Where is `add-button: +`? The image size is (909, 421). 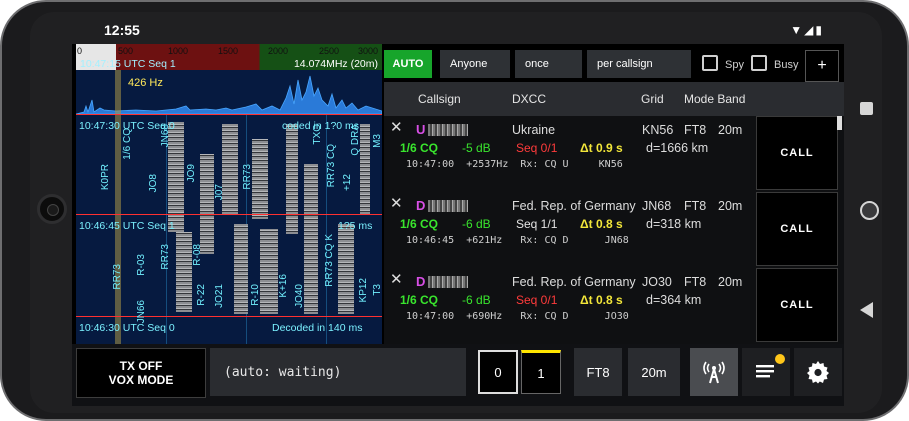
add-button: + is located at coordinates (822, 66).